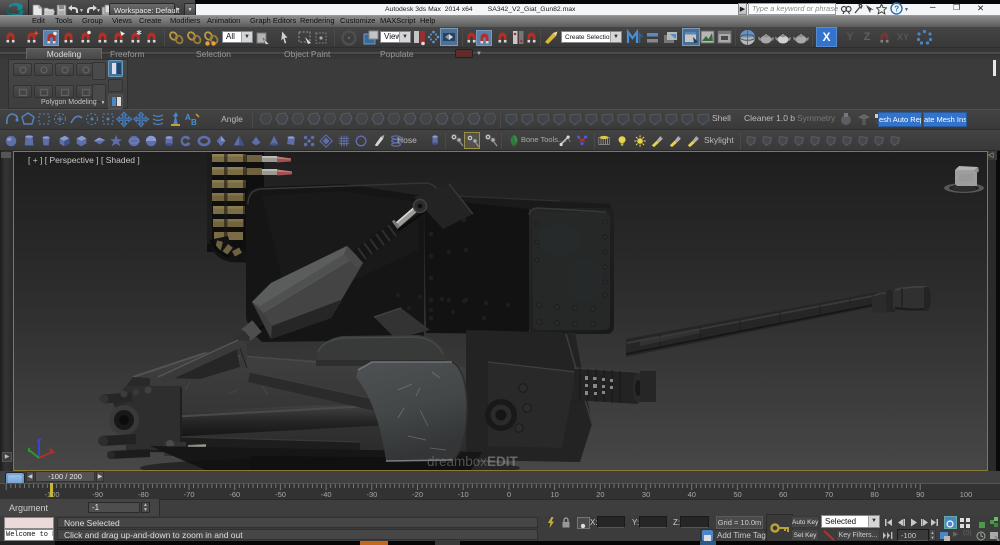  I want to click on svg-text: -10, so click(463, 494).